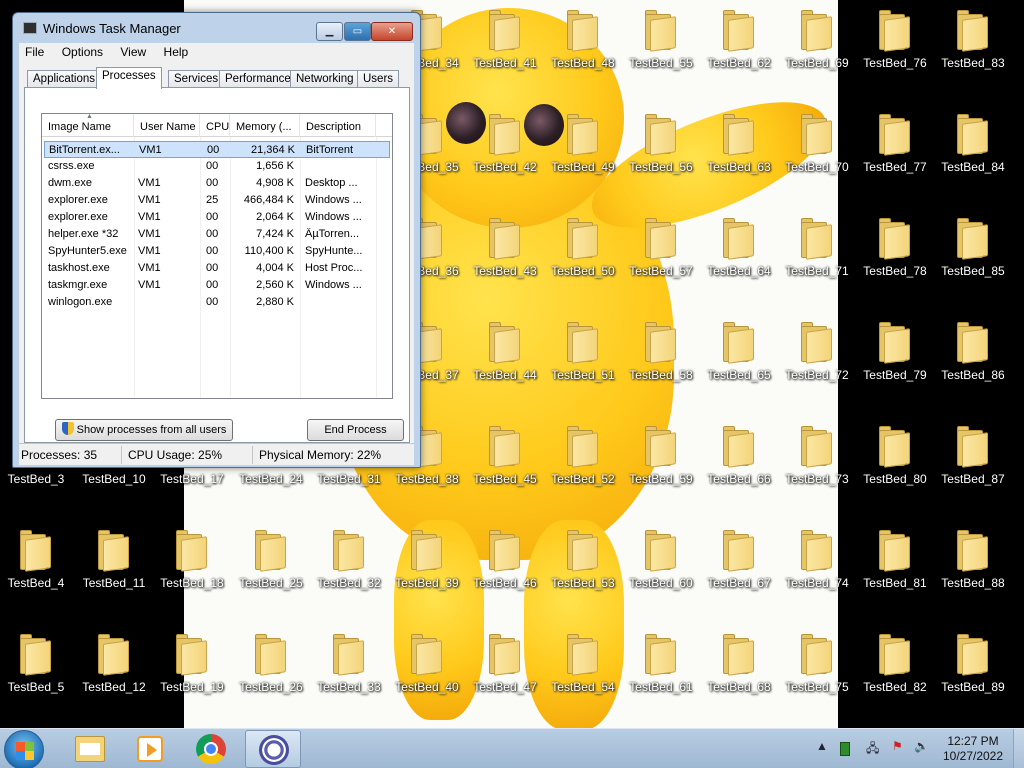  I want to click on title-bar: Windows Task Manager ▁ ▭ ✕, so click(216, 28).